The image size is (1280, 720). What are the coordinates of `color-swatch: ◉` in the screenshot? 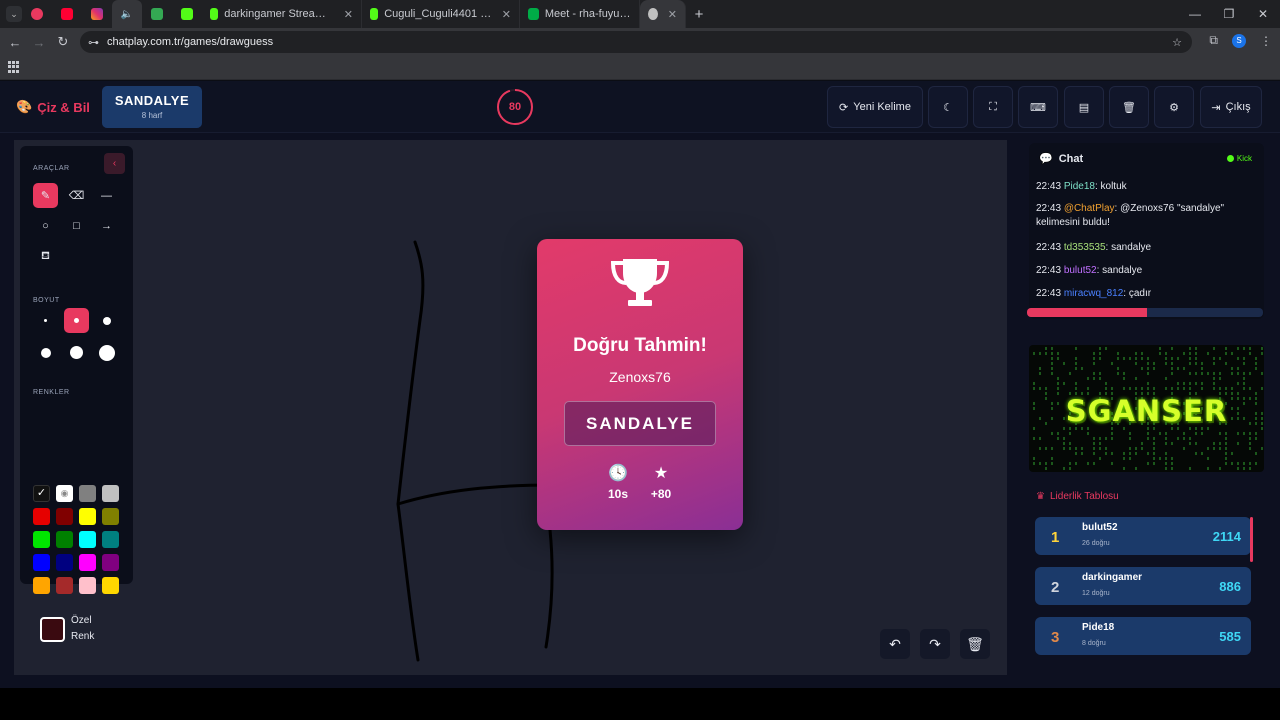 It's located at (64, 493).